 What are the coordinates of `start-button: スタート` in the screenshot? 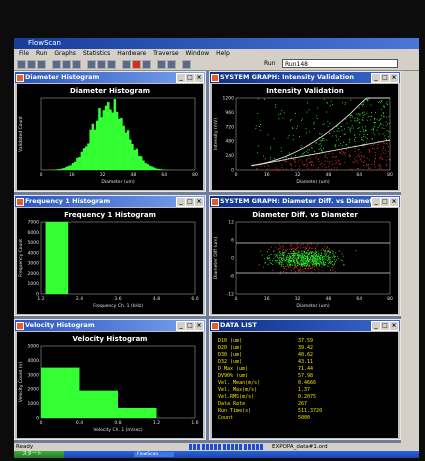 It's located at (39, 454).